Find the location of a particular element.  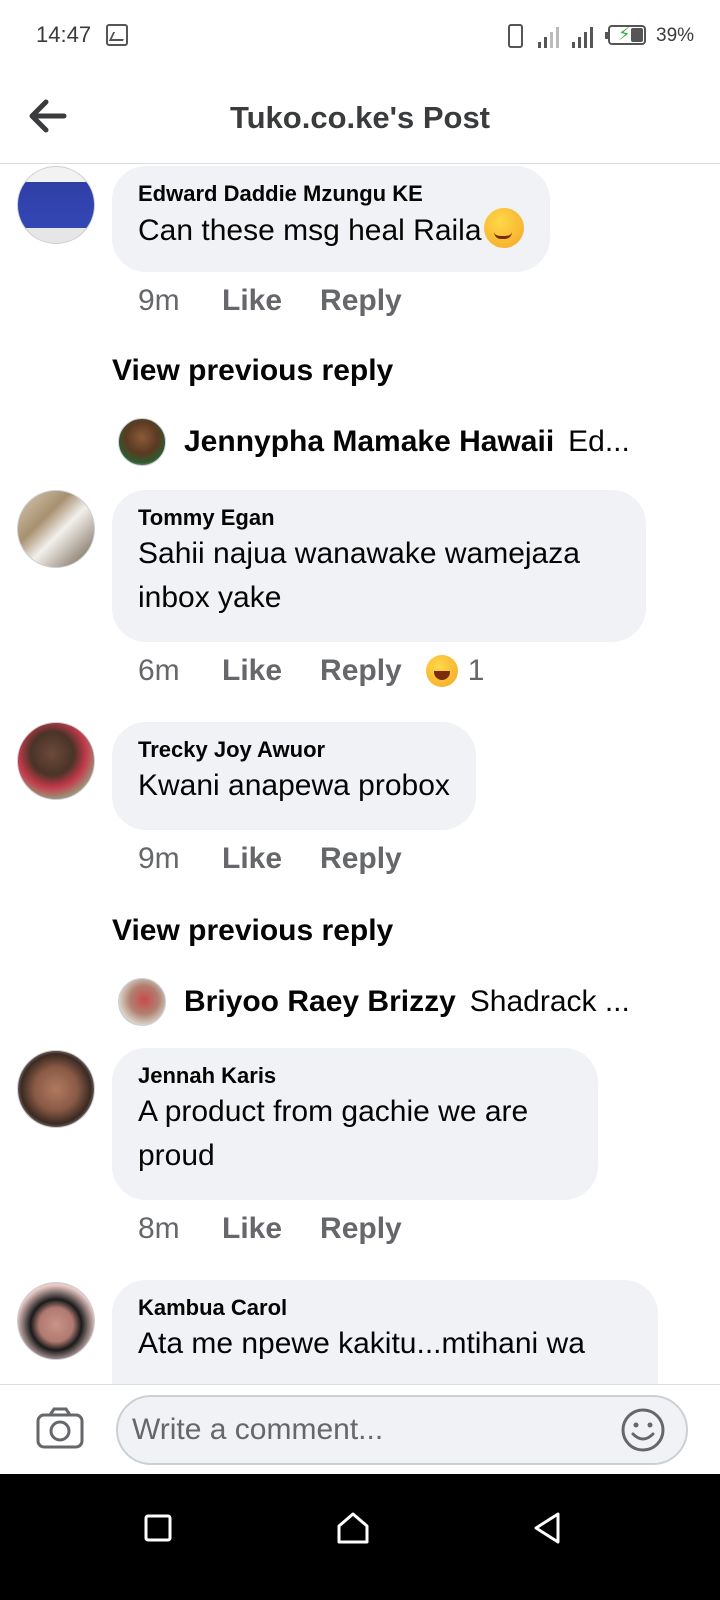

status-time: 14:47 is located at coordinates (64, 34).